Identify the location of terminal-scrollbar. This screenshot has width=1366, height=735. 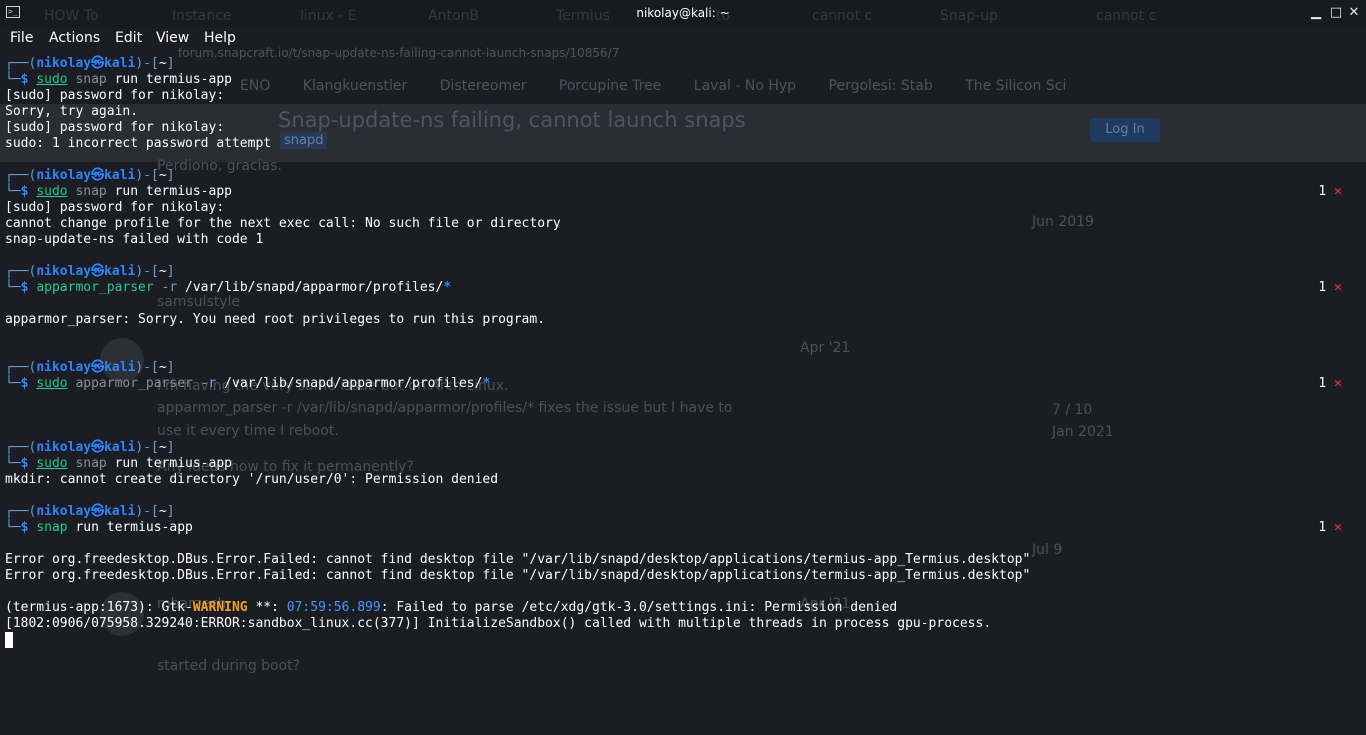
(1361, 391).